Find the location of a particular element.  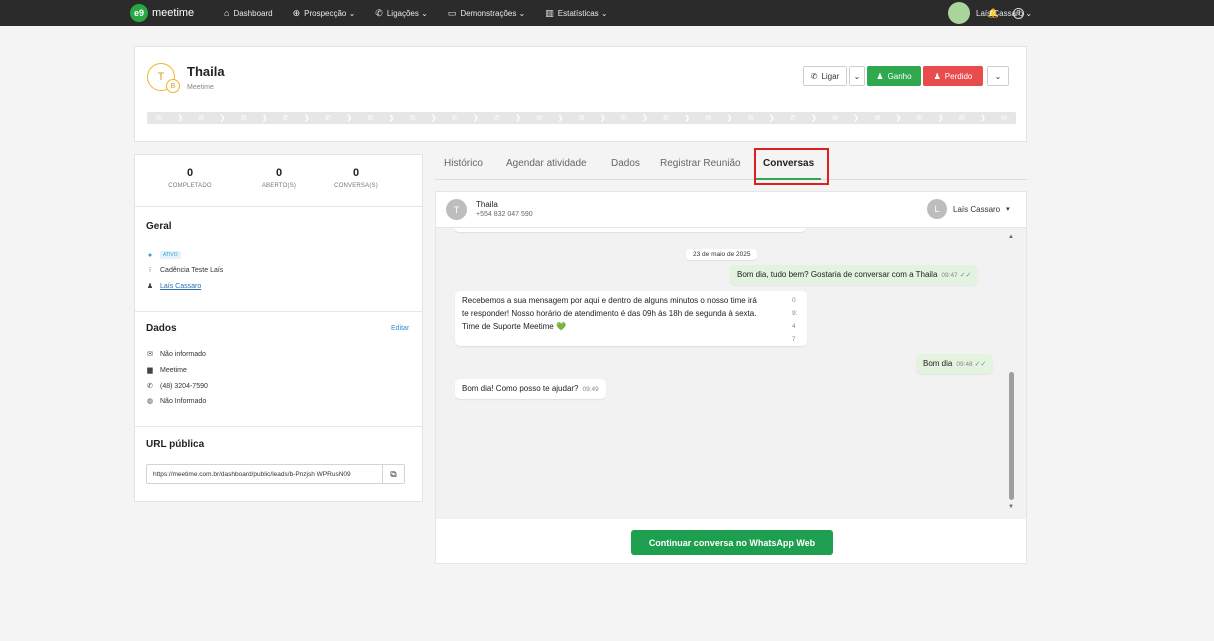

nav-dashboard: ⌂ Dashboard is located at coordinates (248, 13).